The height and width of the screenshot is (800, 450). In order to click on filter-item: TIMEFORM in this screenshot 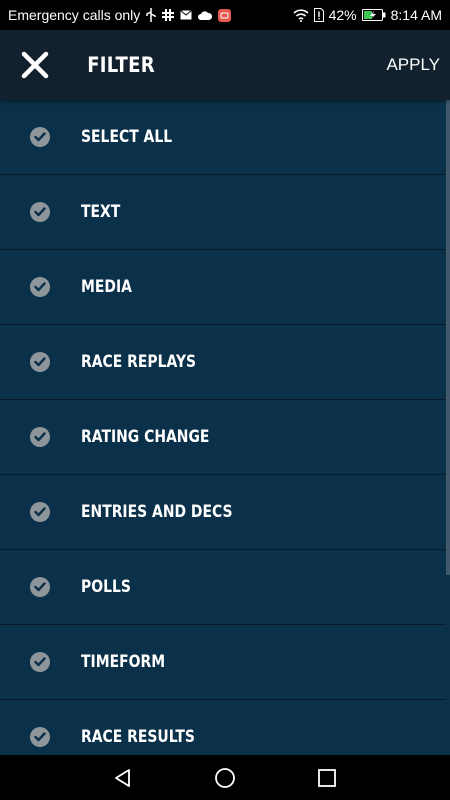, I will do `click(223, 662)`.